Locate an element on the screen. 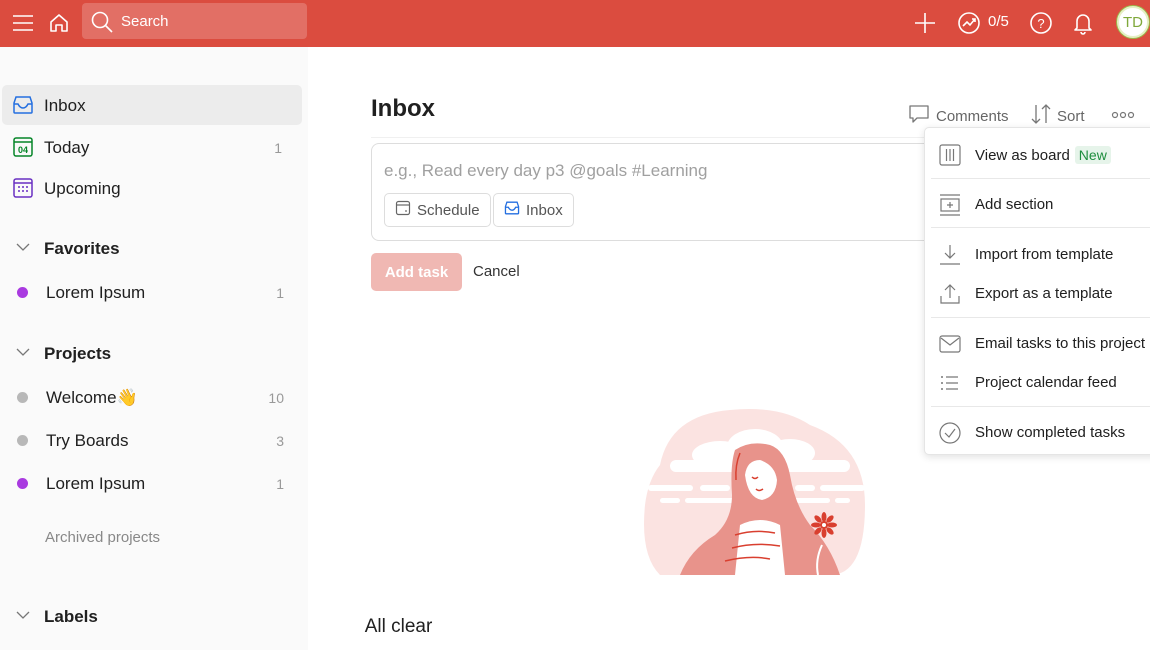 The image size is (1150, 650). menu-item-view-as-board: View as board New is located at coordinates (1037, 154).